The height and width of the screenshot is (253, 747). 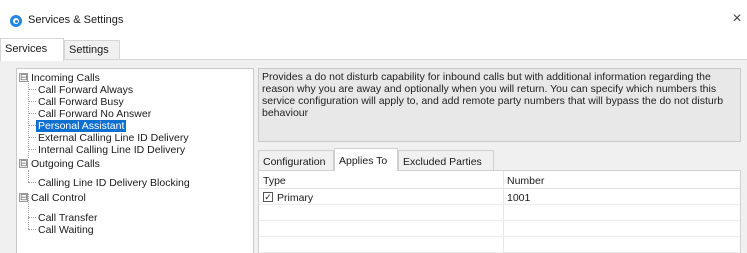 I want to click on close-icon: ×, so click(x=737, y=19).